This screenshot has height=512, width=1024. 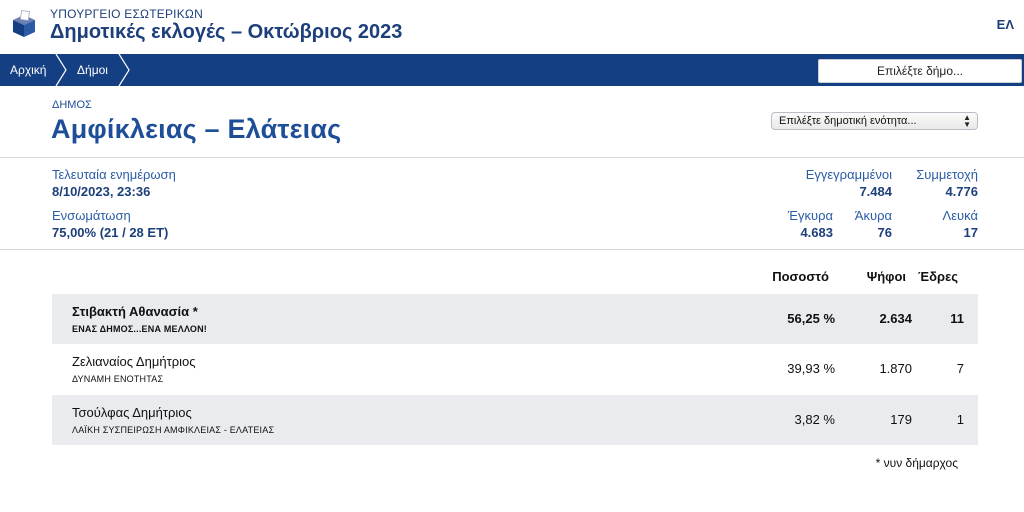 I want to click on last-update-value: 8/10/2023, 23:36, so click(x=101, y=191).